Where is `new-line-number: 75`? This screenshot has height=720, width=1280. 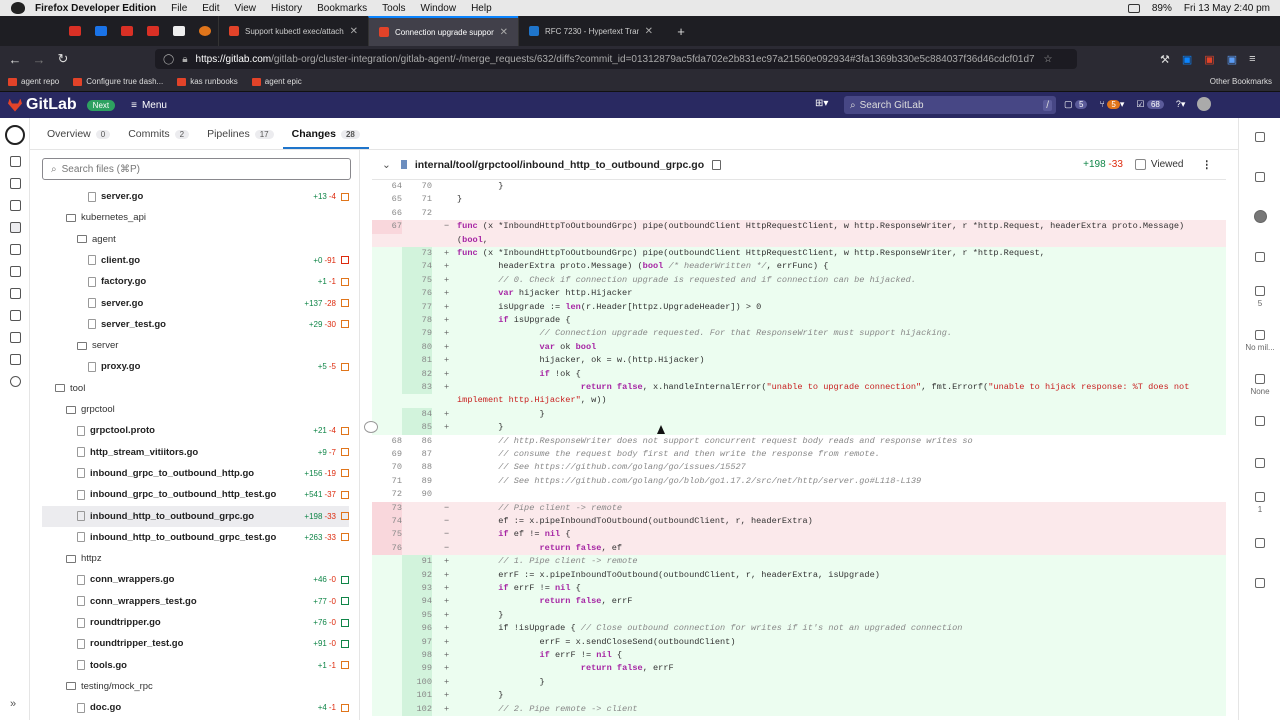 new-line-number: 75 is located at coordinates (417, 280).